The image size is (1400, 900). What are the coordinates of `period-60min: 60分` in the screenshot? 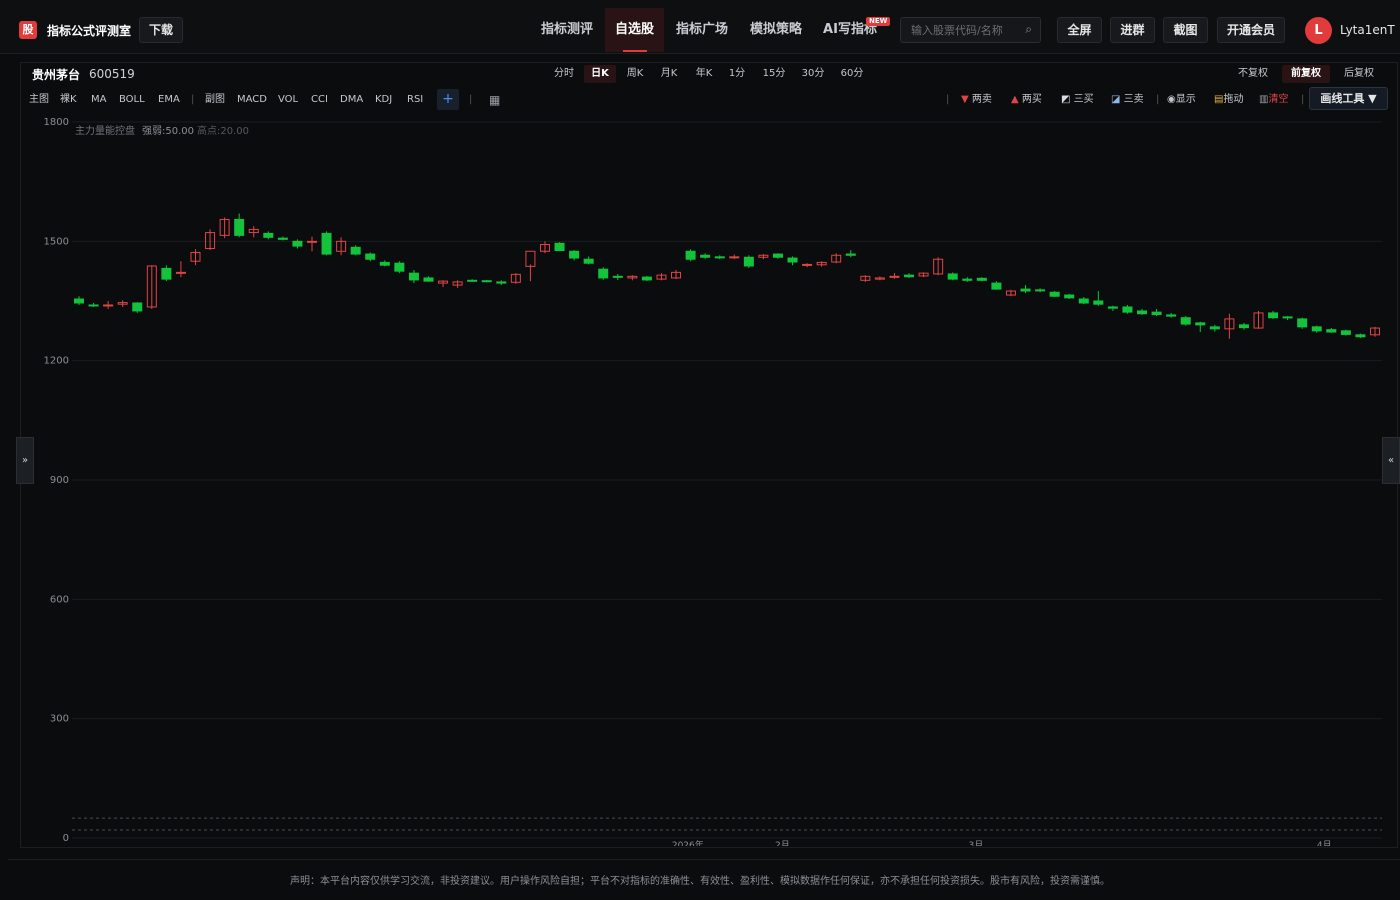 It's located at (852, 74).